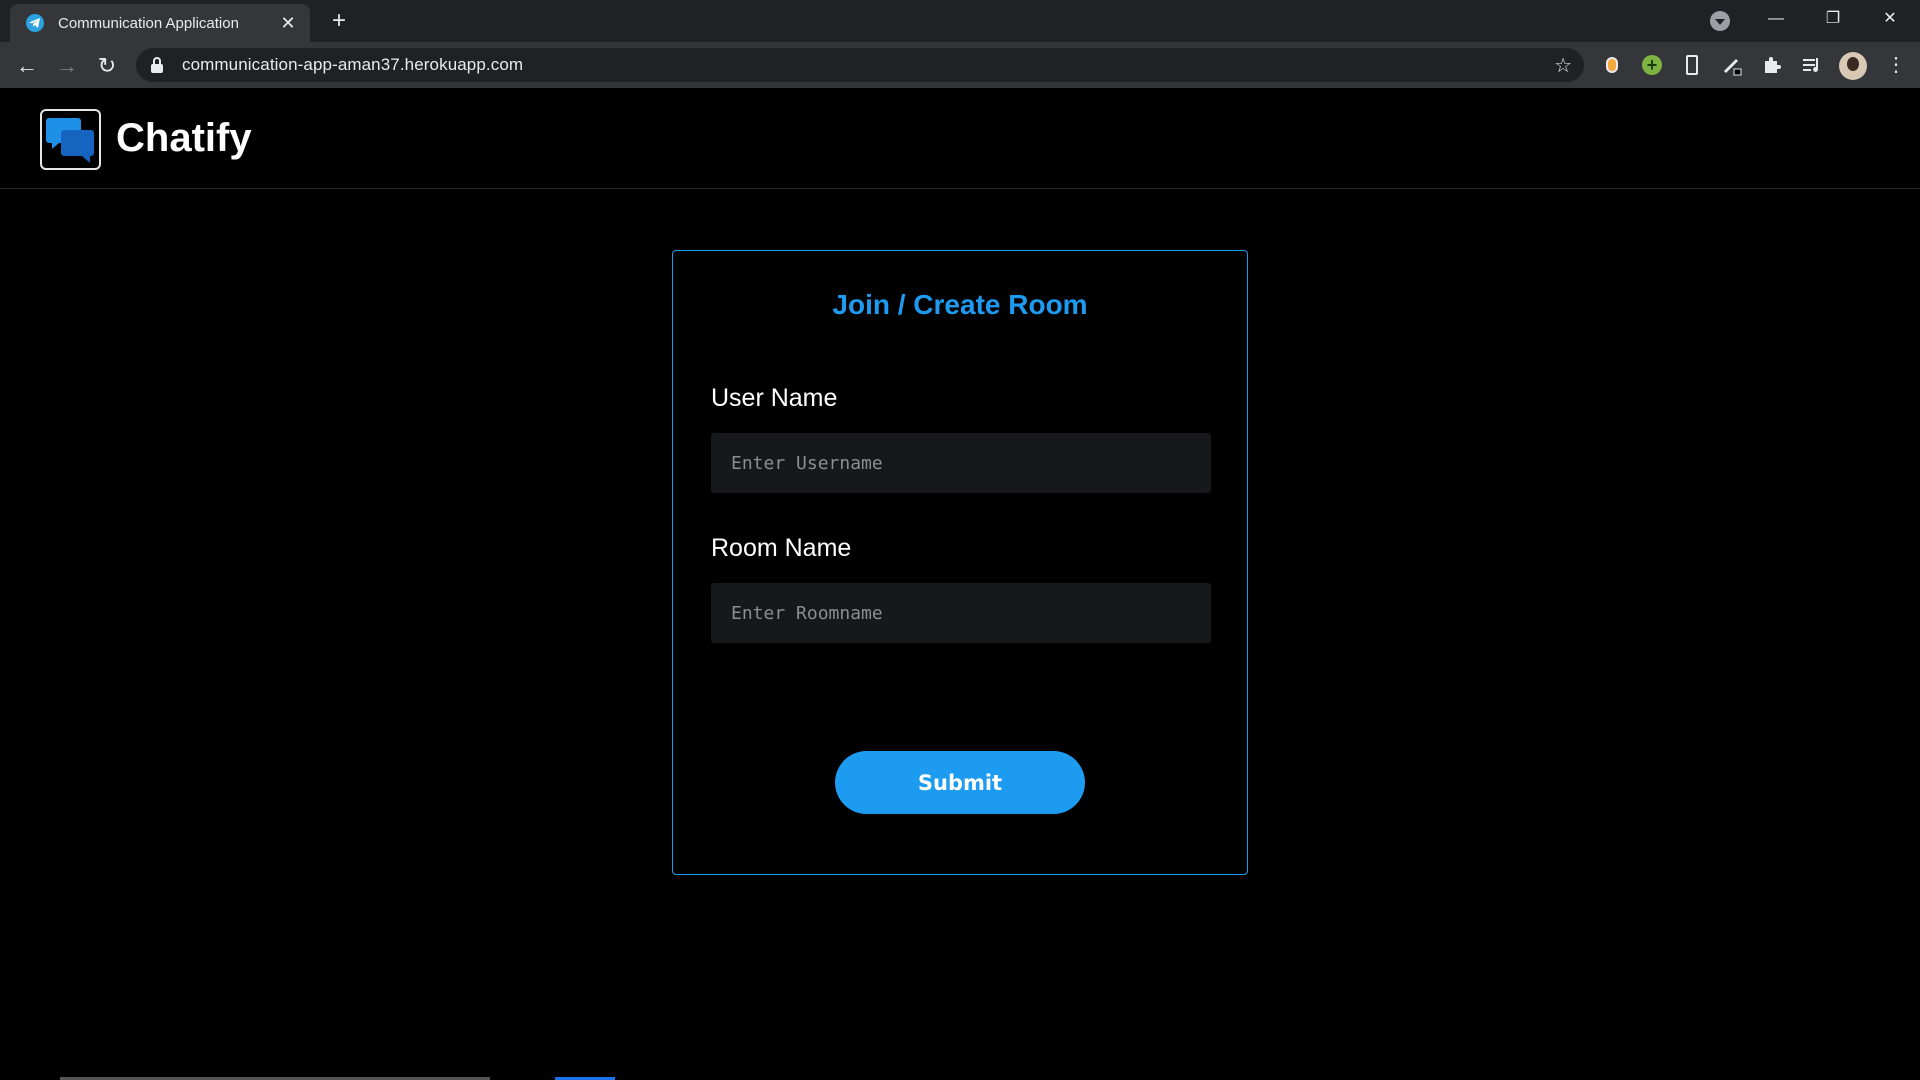 The height and width of the screenshot is (1080, 1920). Describe the element at coordinates (352, 65) in the screenshot. I see `url-text: communication-app-aman37.herokuapp.com` at that location.